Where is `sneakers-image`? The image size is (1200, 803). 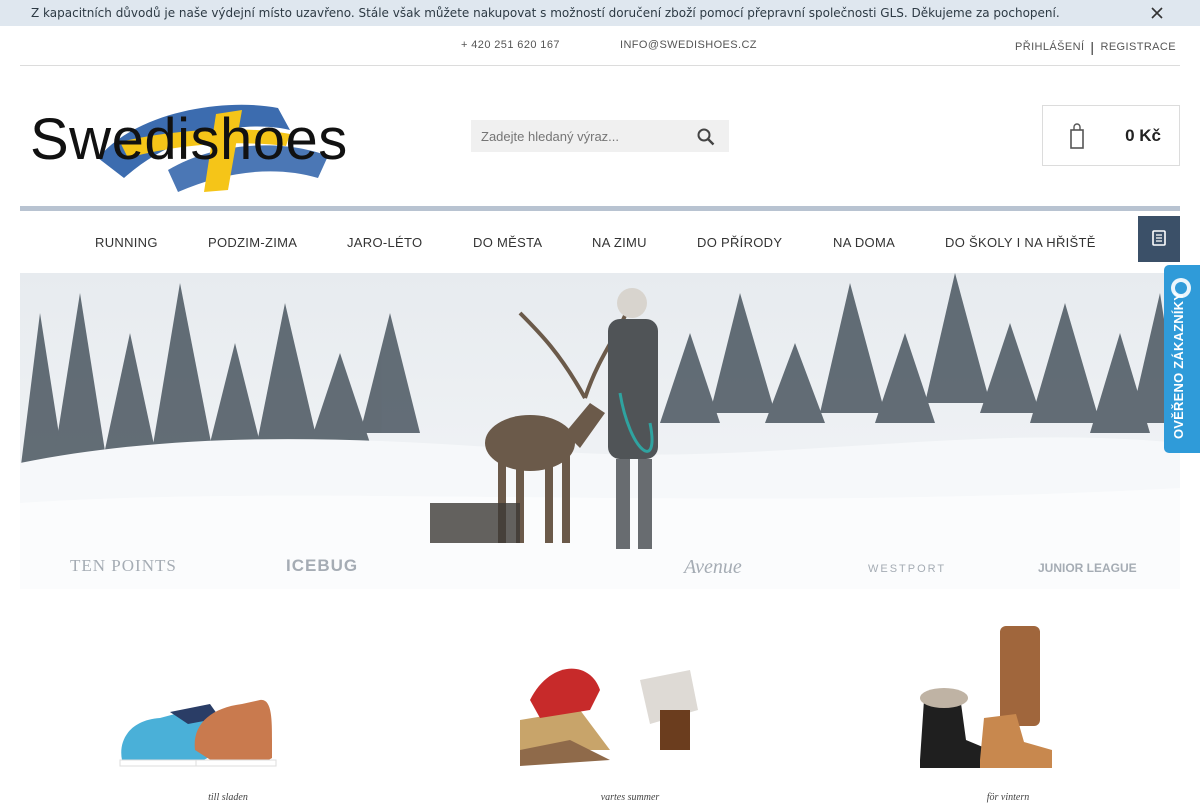 sneakers-image is located at coordinates (198, 733).